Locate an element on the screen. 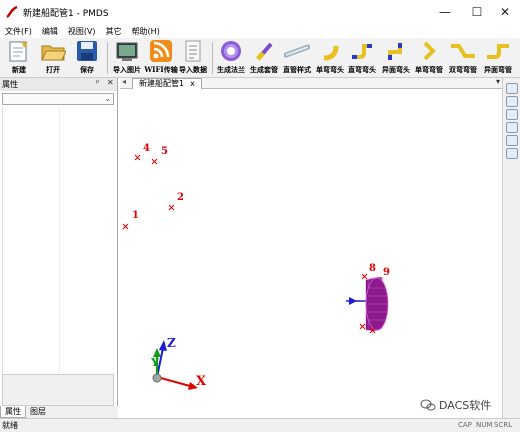  z-axis-label: Z is located at coordinates (171, 343).